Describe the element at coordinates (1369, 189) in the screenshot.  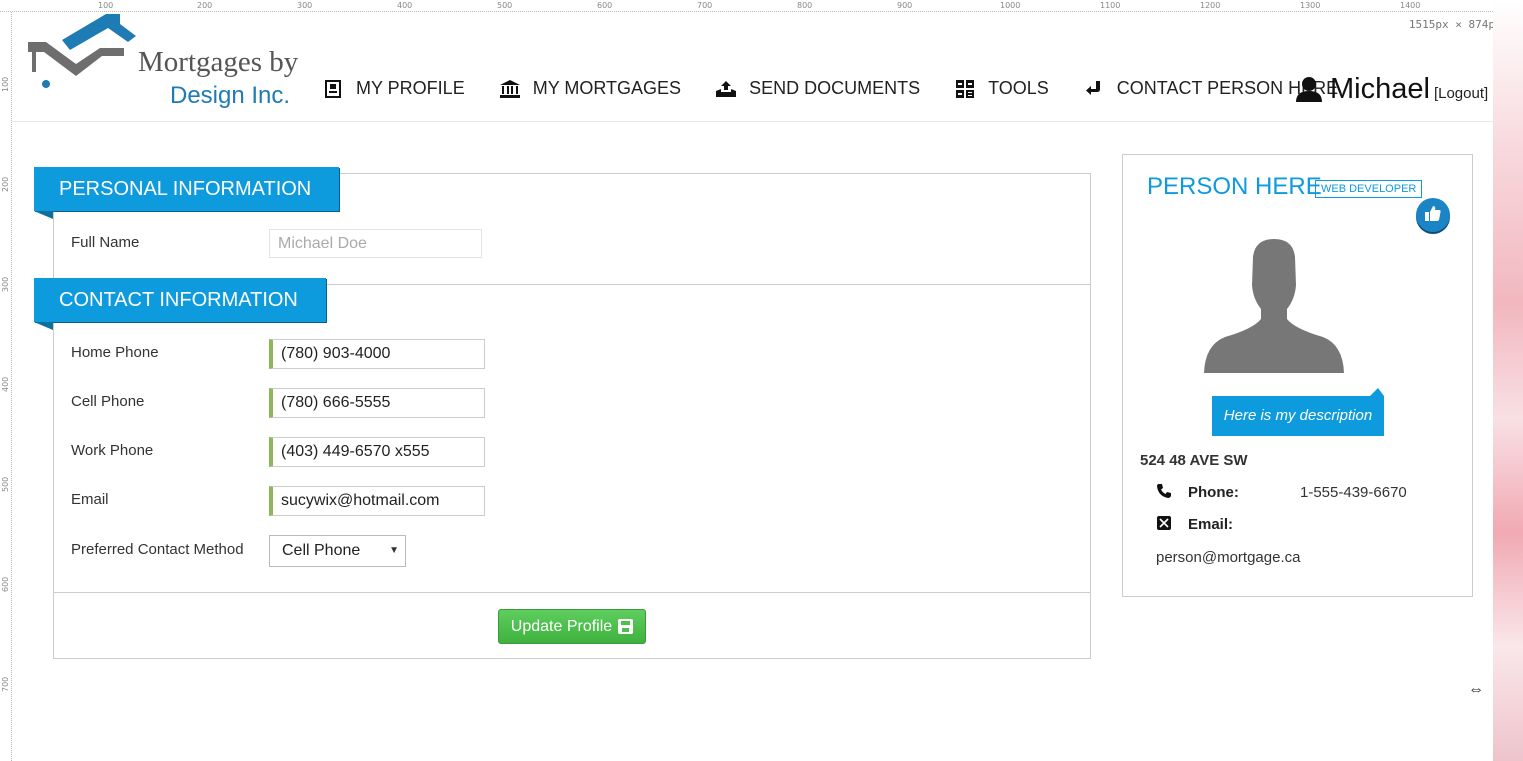
I see `role-badge: WEB DEVELOPER` at that location.